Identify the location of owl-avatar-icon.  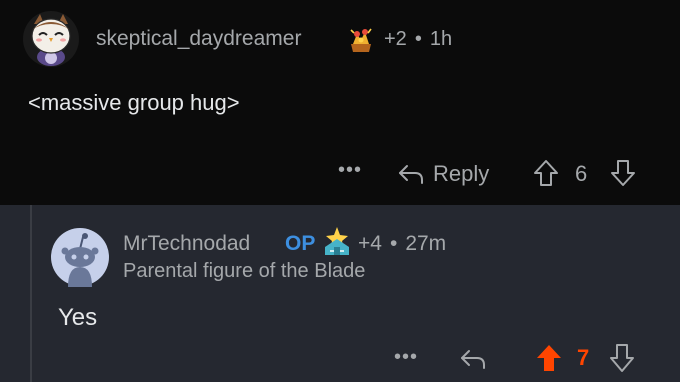
(51, 39).